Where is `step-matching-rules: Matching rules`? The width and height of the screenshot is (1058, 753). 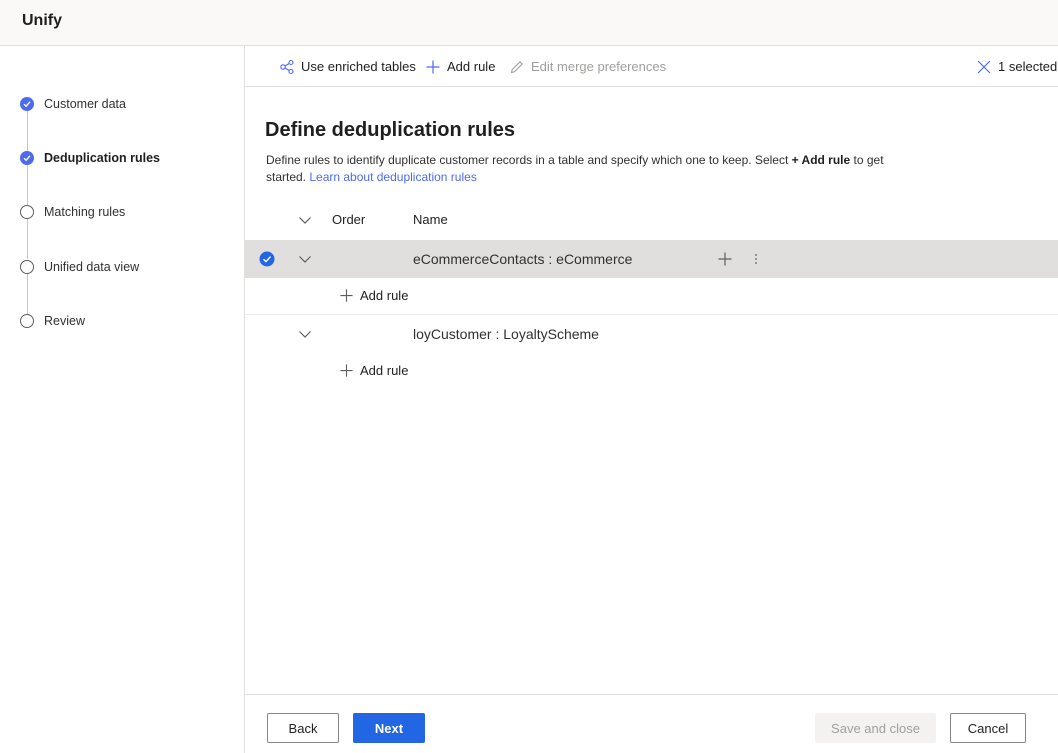 step-matching-rules: Matching rules is located at coordinates (72, 212).